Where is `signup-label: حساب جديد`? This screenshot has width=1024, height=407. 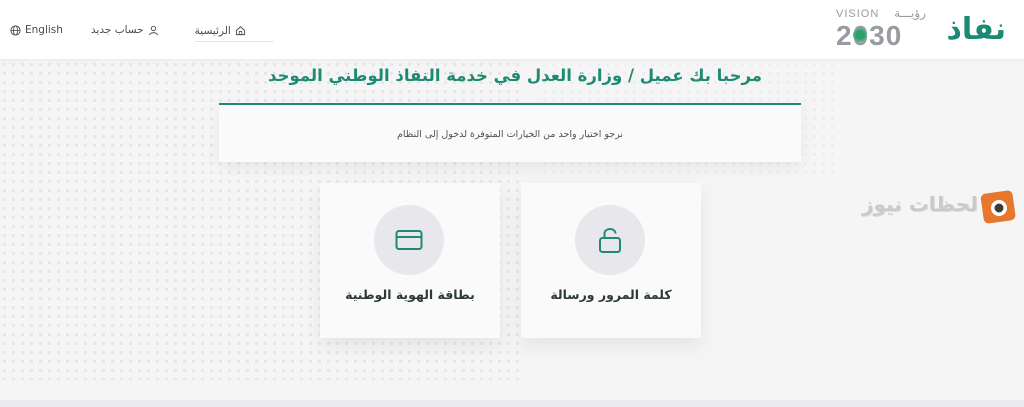 signup-label: حساب جديد is located at coordinates (117, 30).